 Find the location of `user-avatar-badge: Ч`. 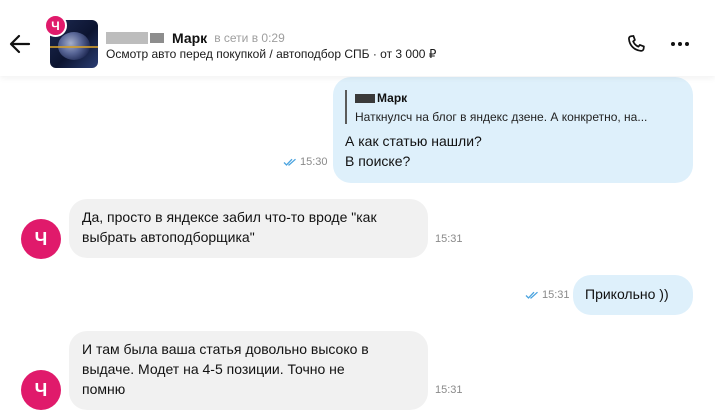

user-avatar-badge: Ч is located at coordinates (55, 25).